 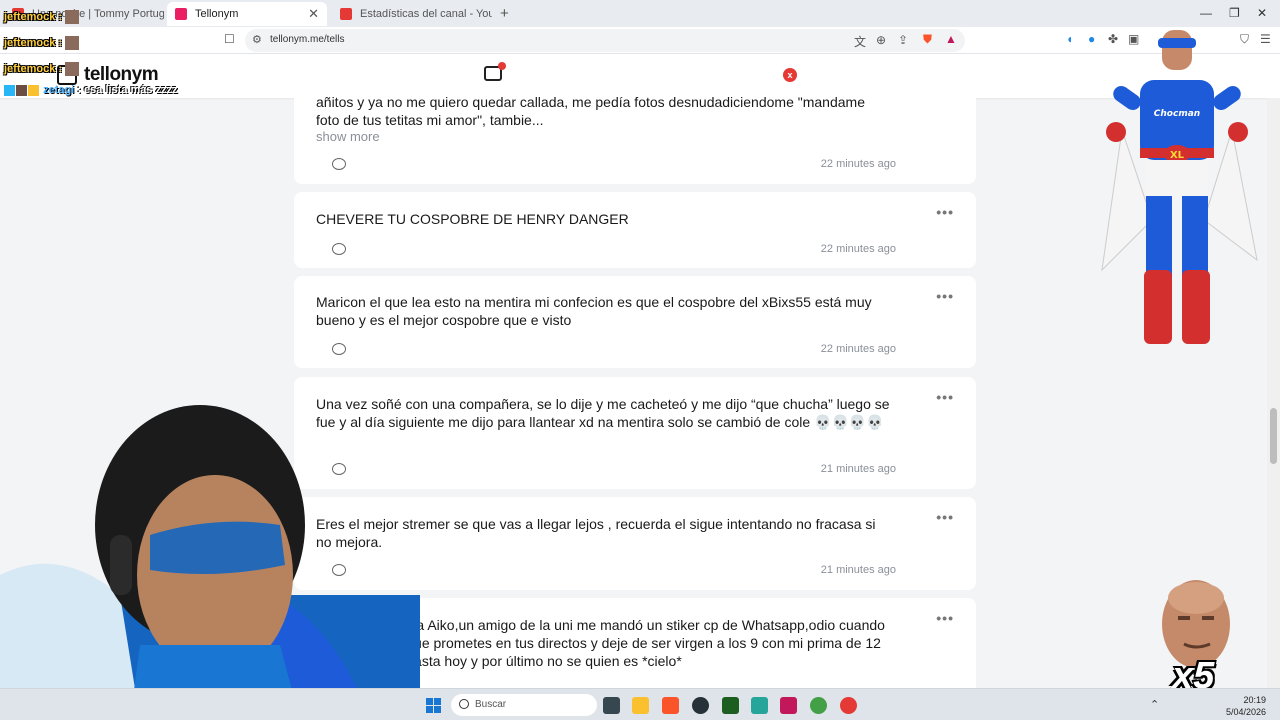 What do you see at coordinates (951, 39) in the screenshot?
I see `brave-rewards-icon: ▲` at bounding box center [951, 39].